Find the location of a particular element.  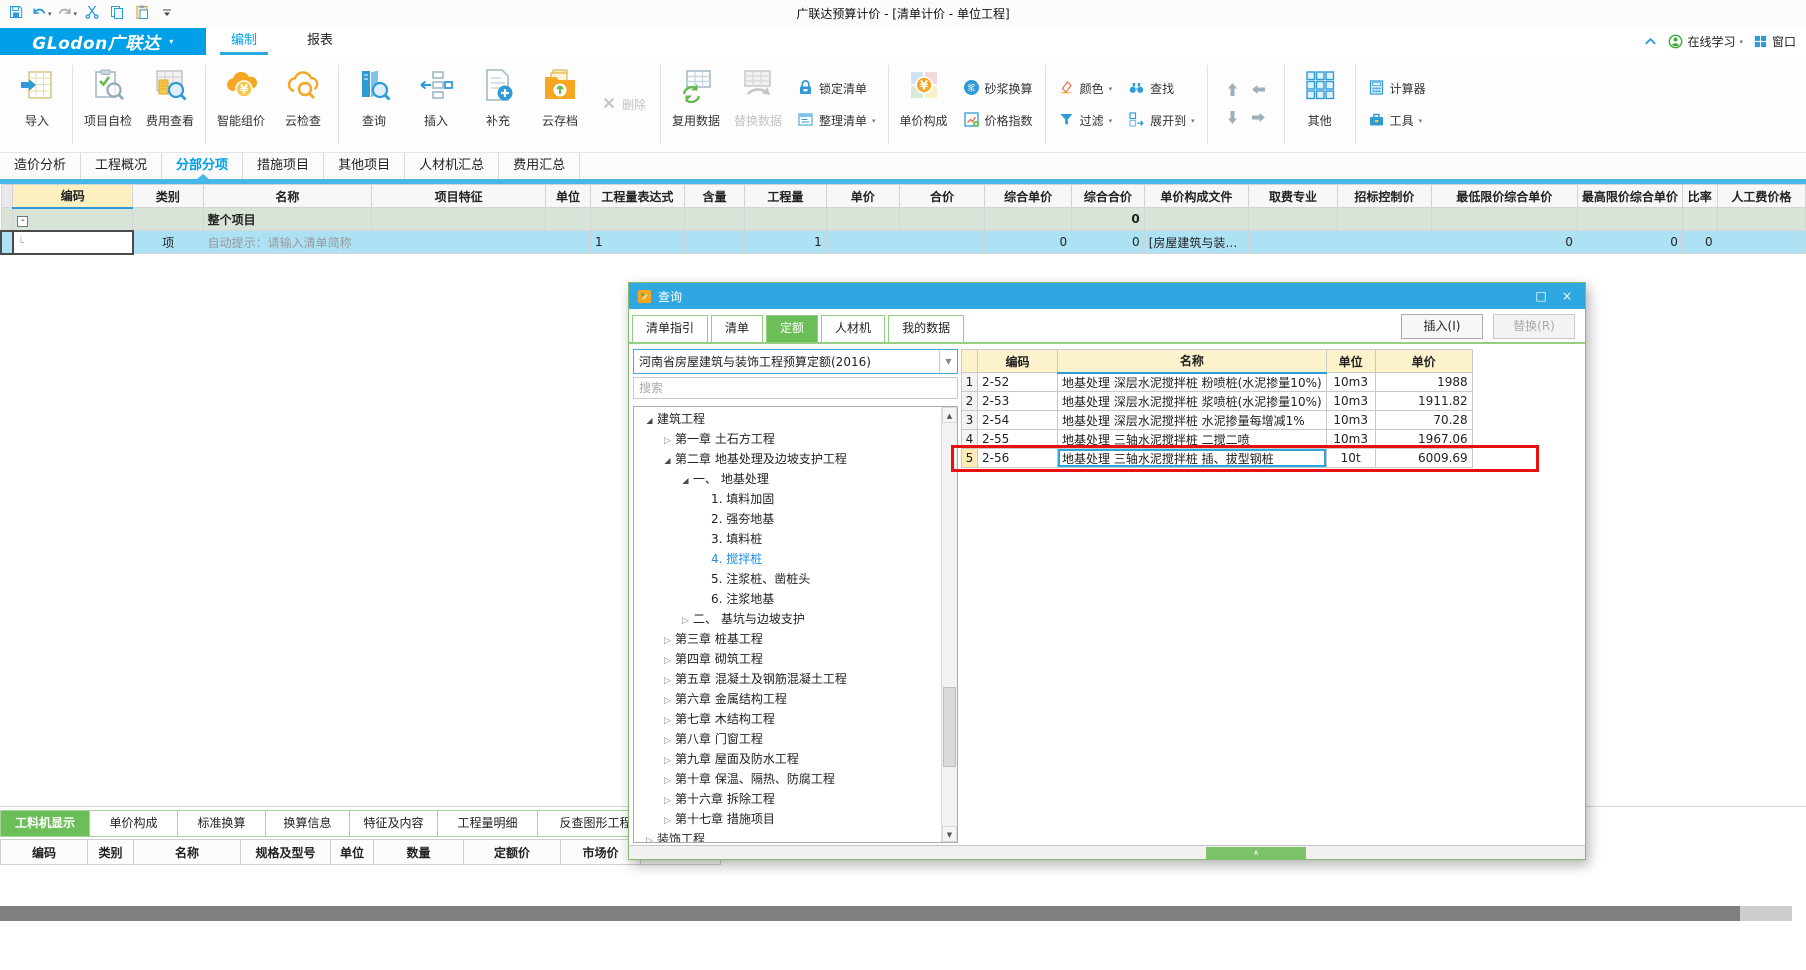

column-header-bid_ctrl: 招标控制价 is located at coordinates (1384, 196).